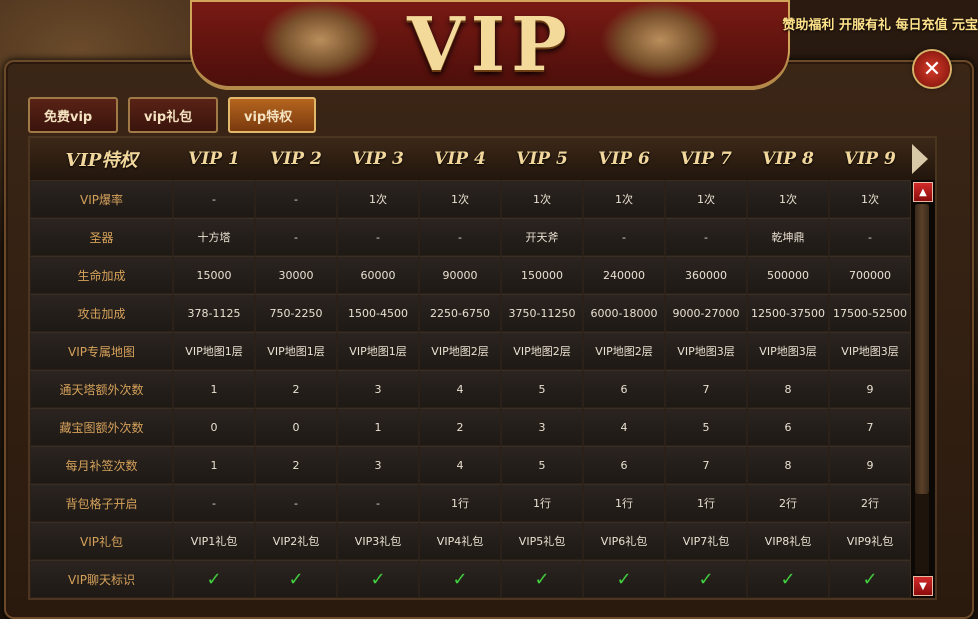 This screenshot has width=978, height=619. I want to click on table-cell: 90000, so click(460, 275).